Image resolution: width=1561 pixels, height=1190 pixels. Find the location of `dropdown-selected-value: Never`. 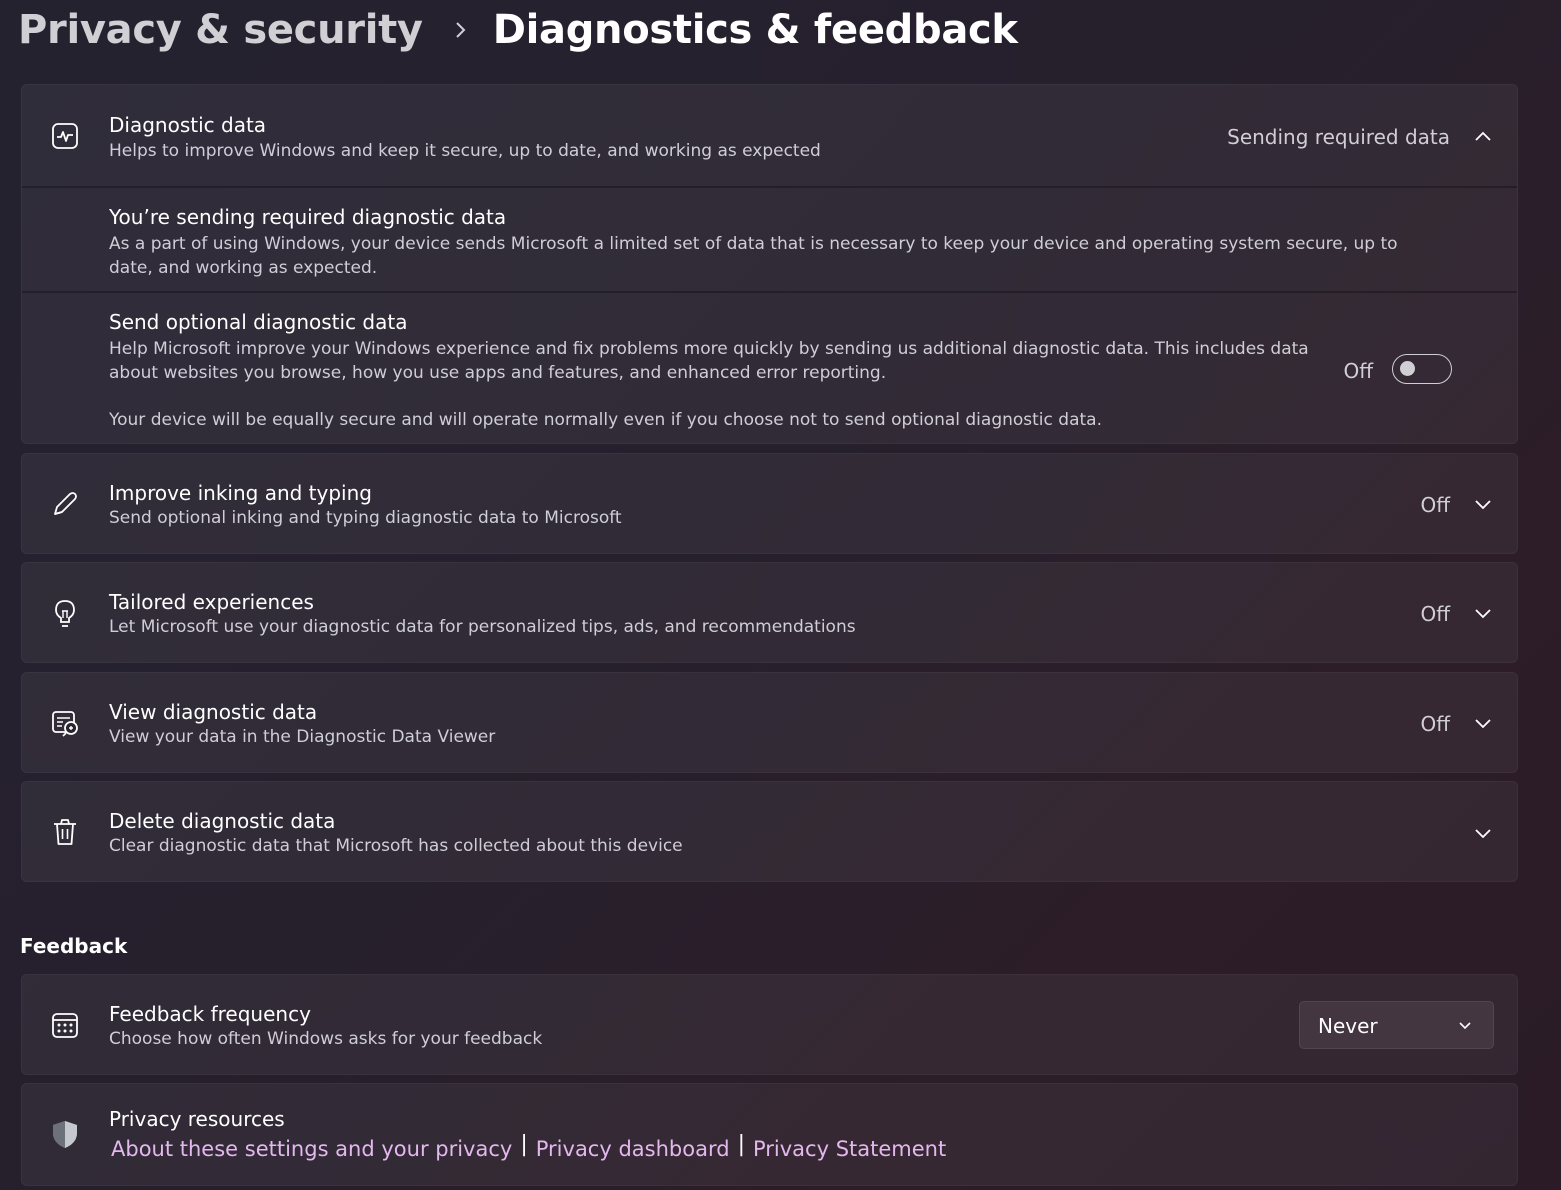

dropdown-selected-value: Never is located at coordinates (1348, 1026).